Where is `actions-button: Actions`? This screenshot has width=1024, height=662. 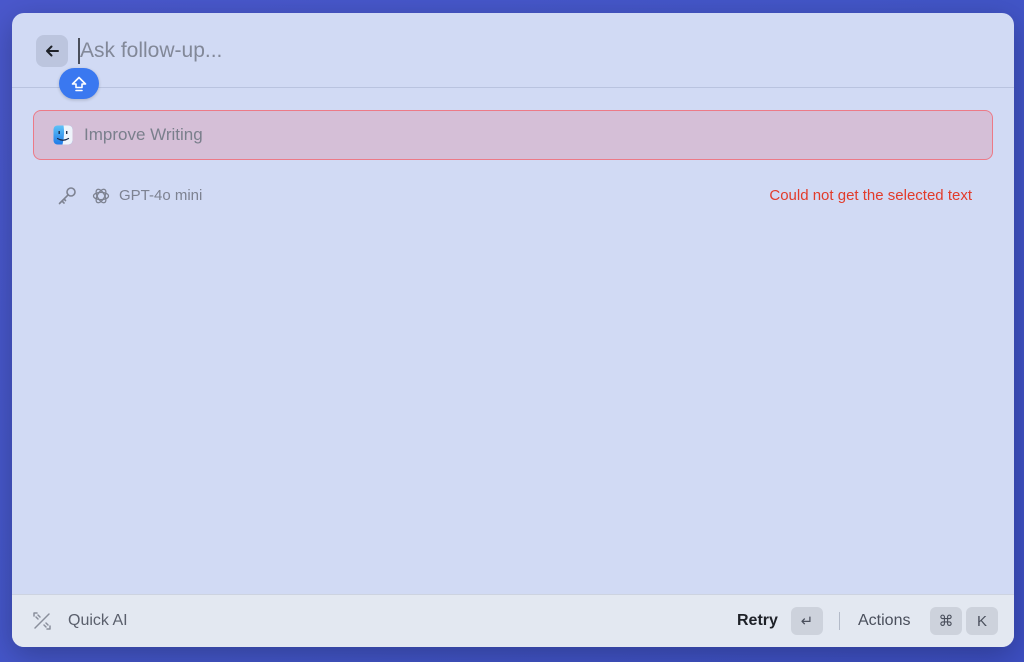
actions-button: Actions is located at coordinates (884, 621).